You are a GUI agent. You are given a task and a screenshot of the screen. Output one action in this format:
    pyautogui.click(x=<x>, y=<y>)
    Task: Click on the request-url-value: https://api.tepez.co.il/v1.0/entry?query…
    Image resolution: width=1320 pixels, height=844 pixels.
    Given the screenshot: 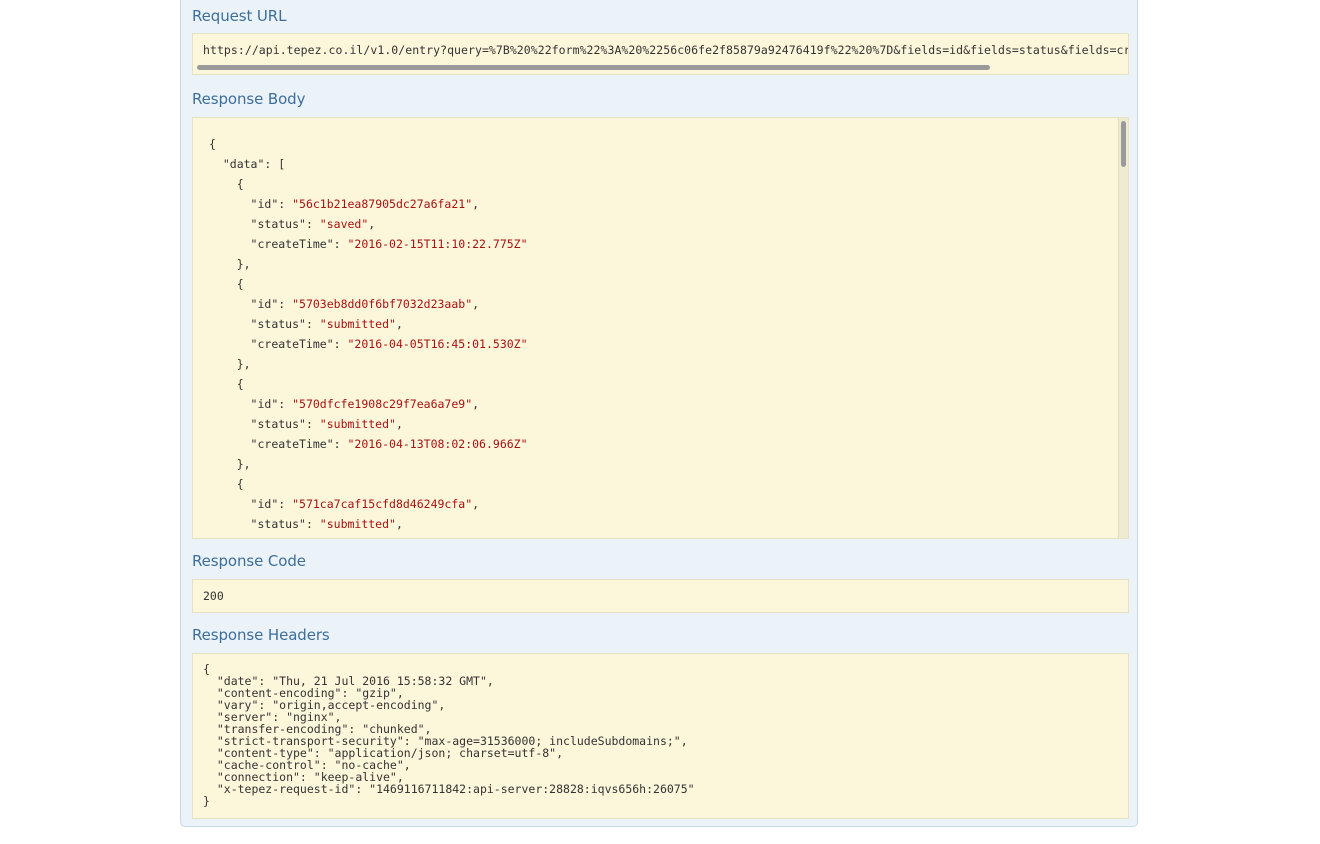 What is the action you would take?
    pyautogui.click(x=665, y=50)
    